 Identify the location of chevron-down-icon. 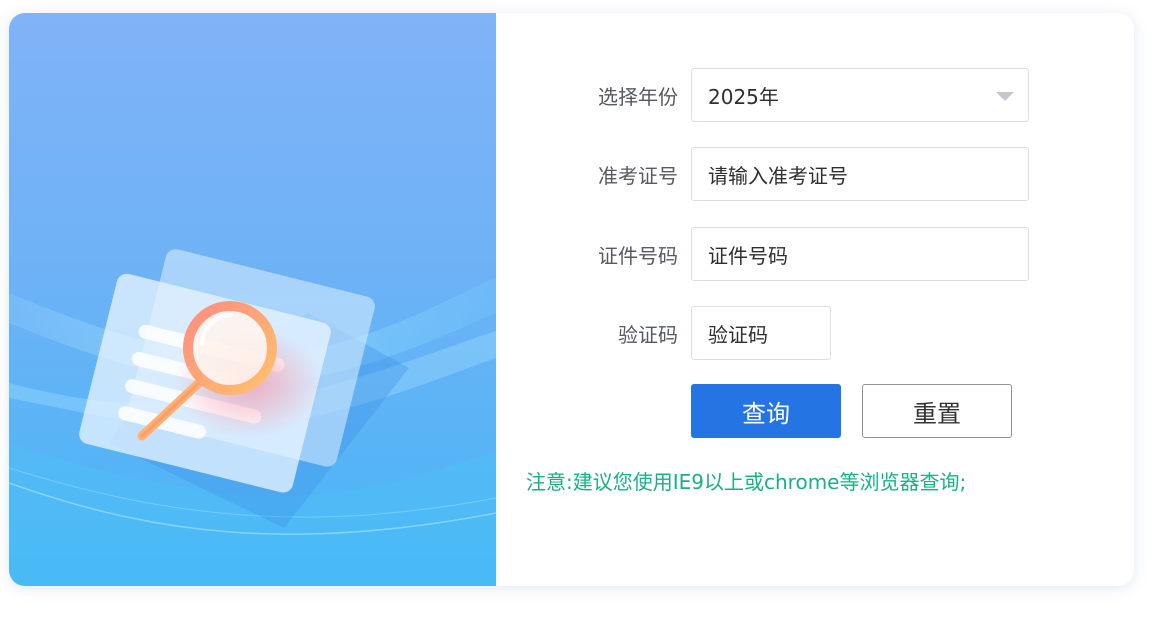
(1005, 96).